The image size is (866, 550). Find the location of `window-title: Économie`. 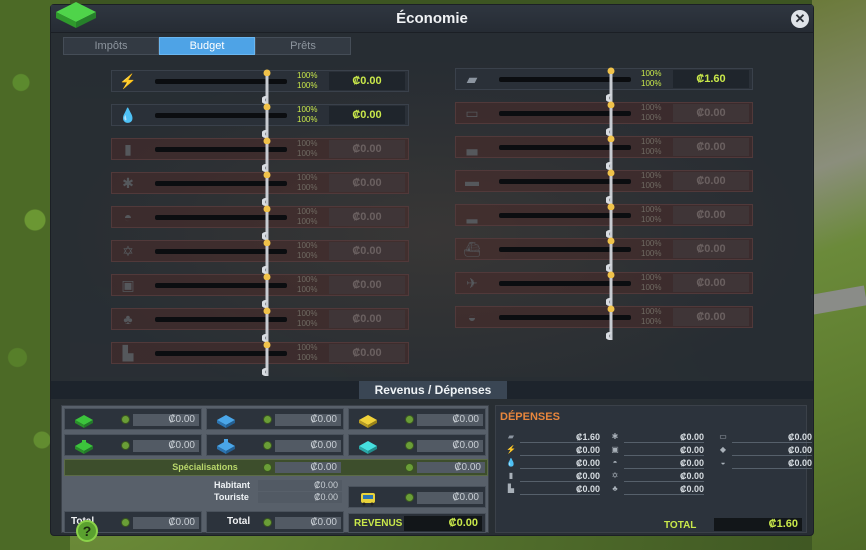

window-title: Économie is located at coordinates (432, 18).